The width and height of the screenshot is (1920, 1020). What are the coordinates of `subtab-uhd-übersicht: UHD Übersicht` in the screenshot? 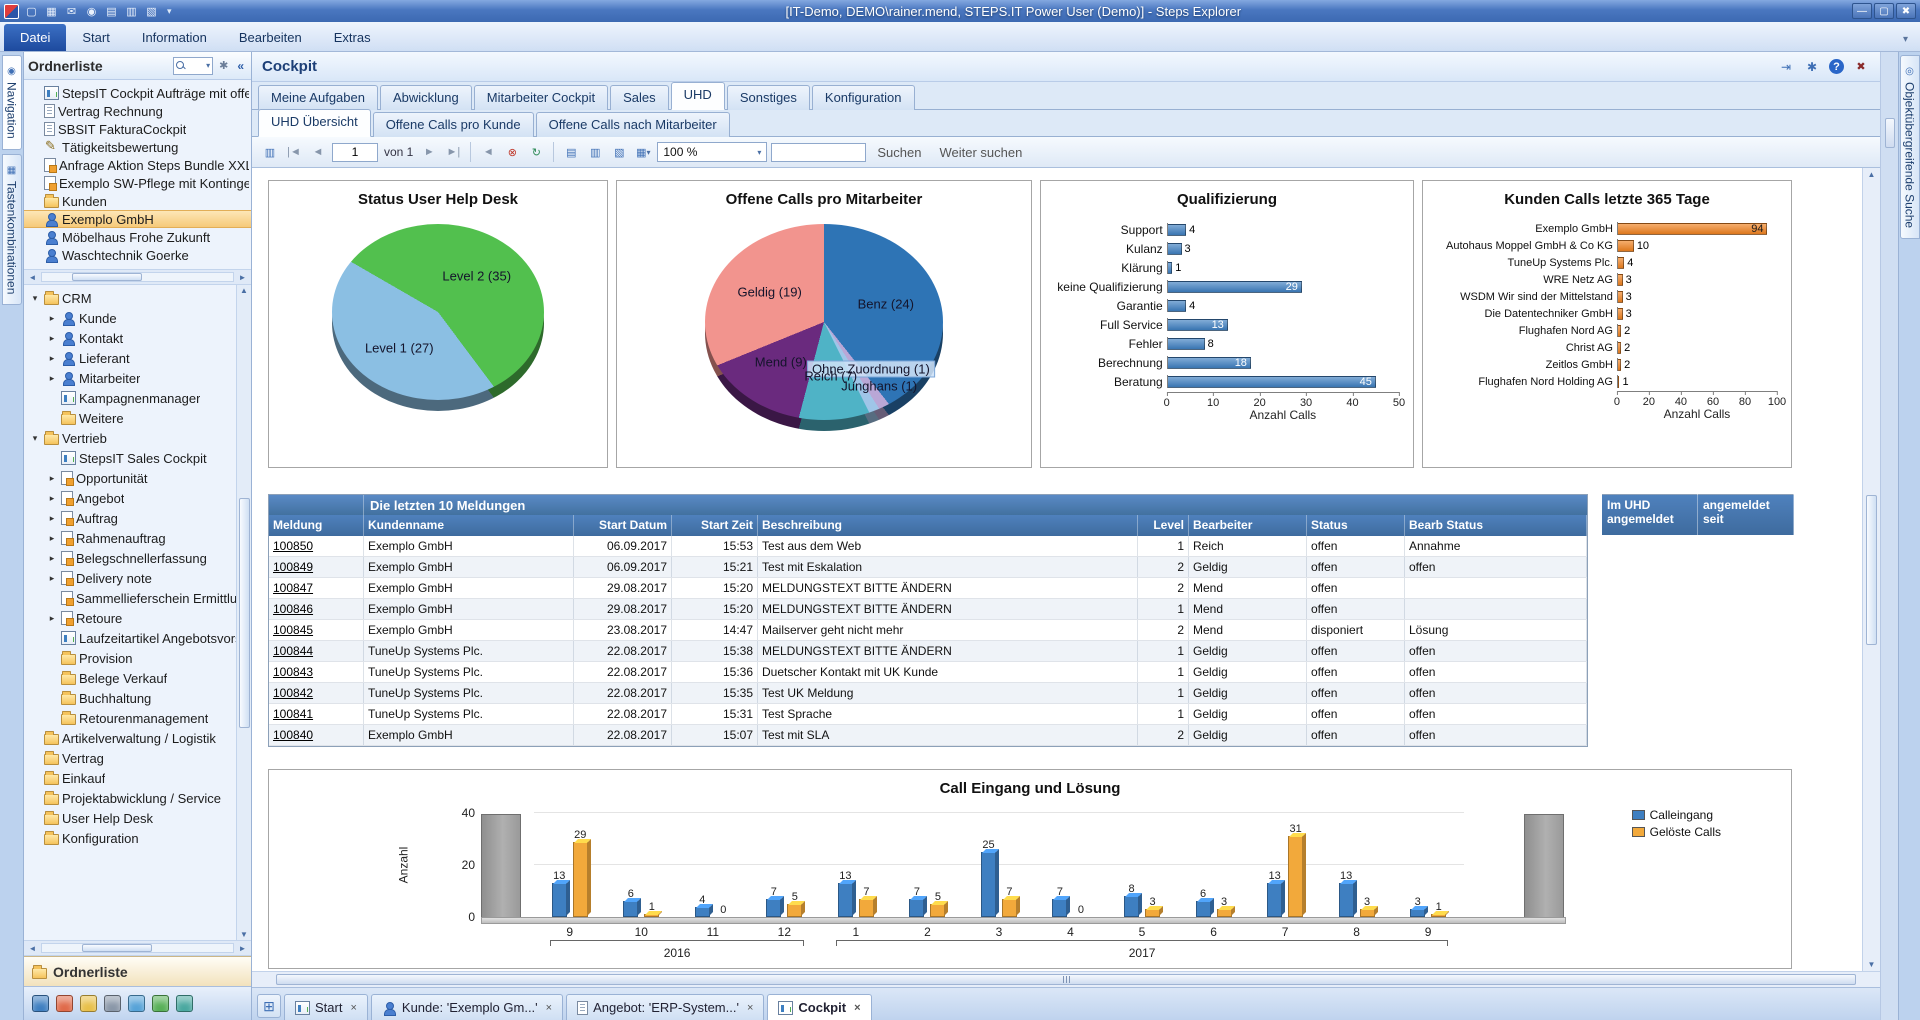 It's located at (314, 123).